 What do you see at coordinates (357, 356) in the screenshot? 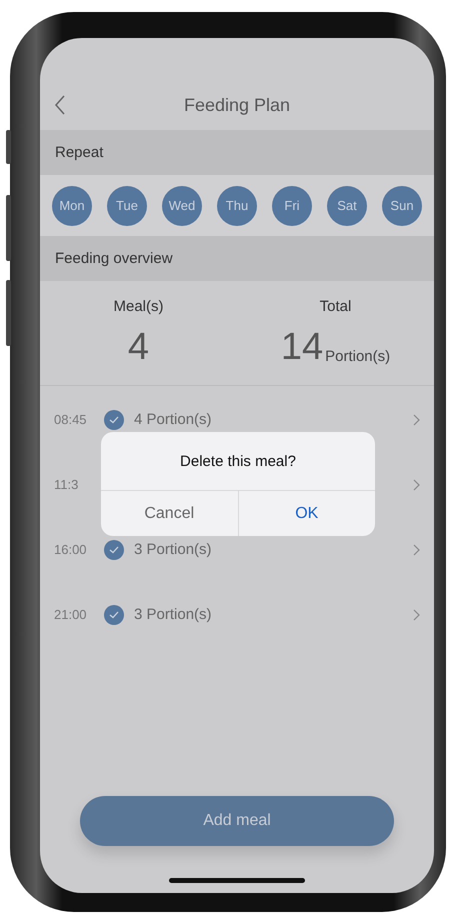
I see `unit-label: Portion(s)` at bounding box center [357, 356].